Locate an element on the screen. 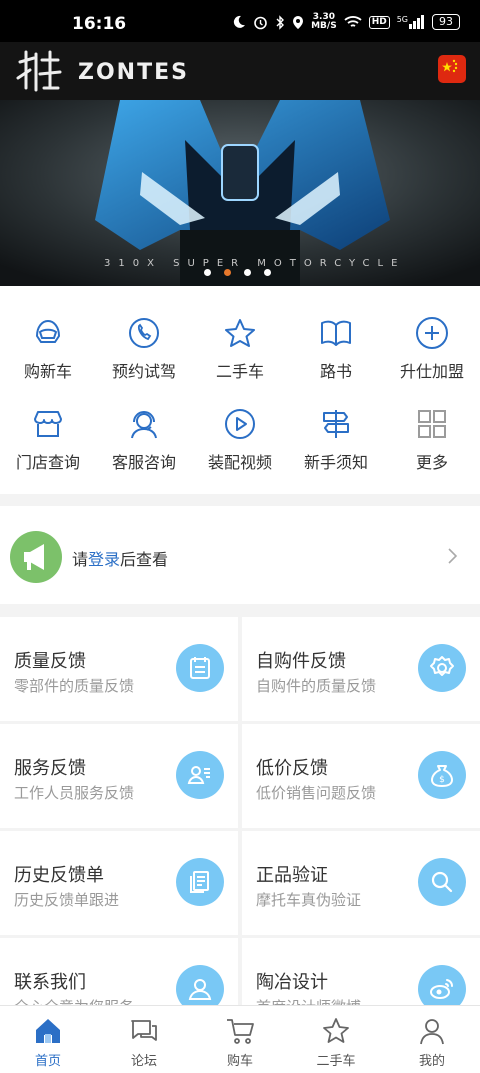 The image size is (480, 1073). card-title: 陶冶设计 is located at coordinates (292, 982).